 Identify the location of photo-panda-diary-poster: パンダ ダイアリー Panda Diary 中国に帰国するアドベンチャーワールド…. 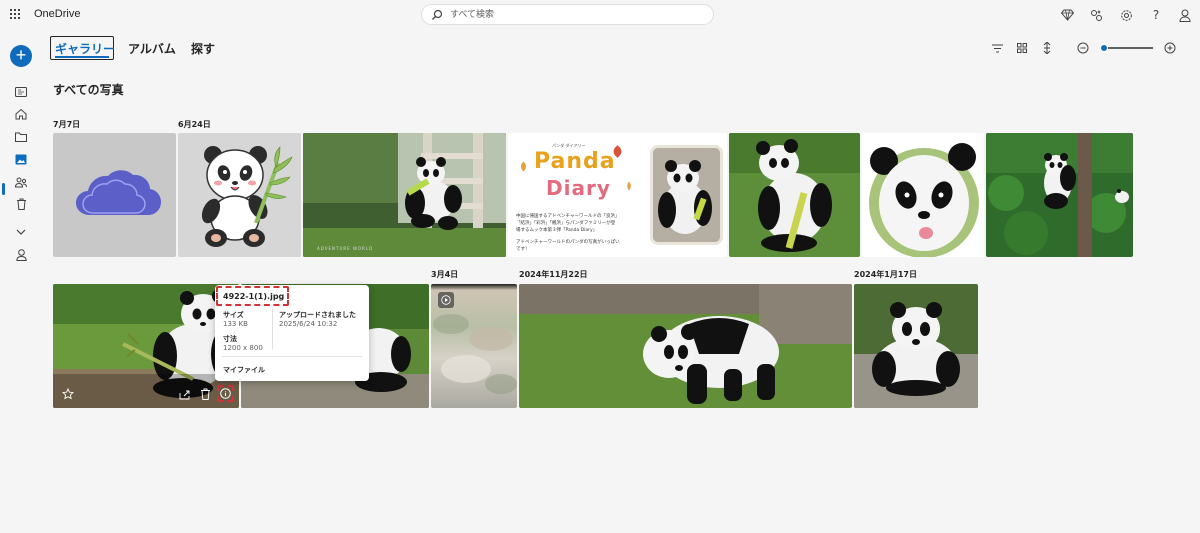
(617, 195).